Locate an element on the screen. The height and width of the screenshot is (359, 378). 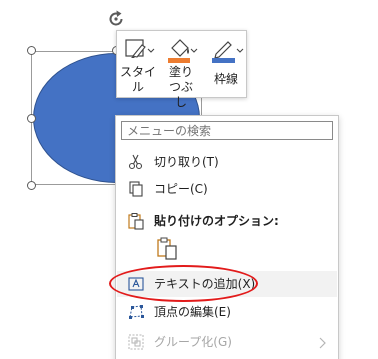
mini-toolbar: スタイル 塗りつぶし 枠線 is located at coordinates (181, 69).